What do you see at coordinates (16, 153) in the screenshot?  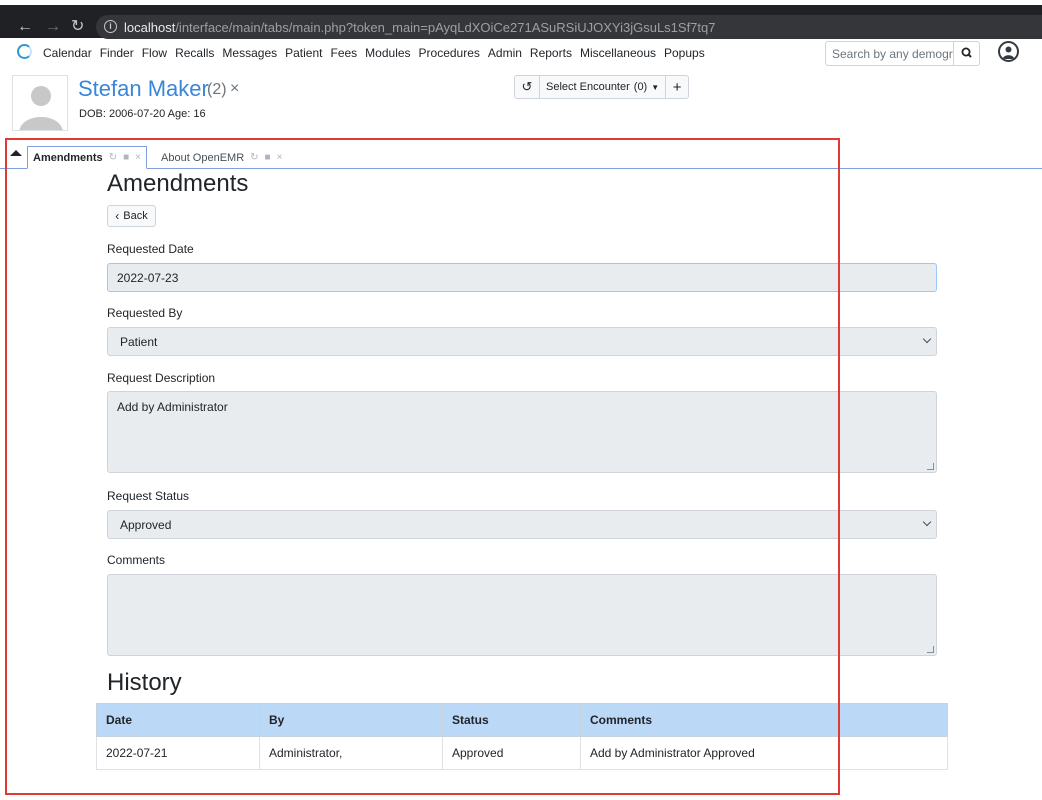 I see `collapse-header-icon` at bounding box center [16, 153].